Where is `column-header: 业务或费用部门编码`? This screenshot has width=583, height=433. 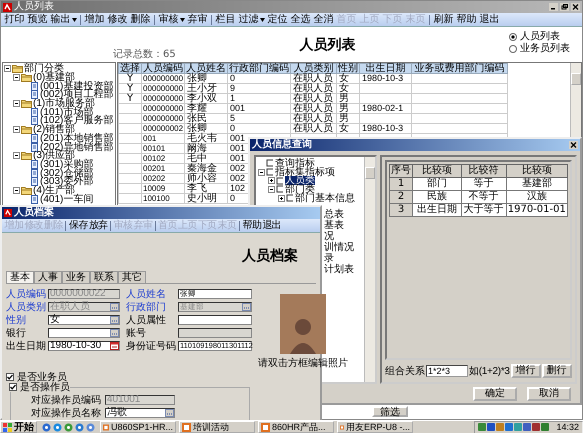 column-header: 业务或费用部门编码 is located at coordinates (460, 69).